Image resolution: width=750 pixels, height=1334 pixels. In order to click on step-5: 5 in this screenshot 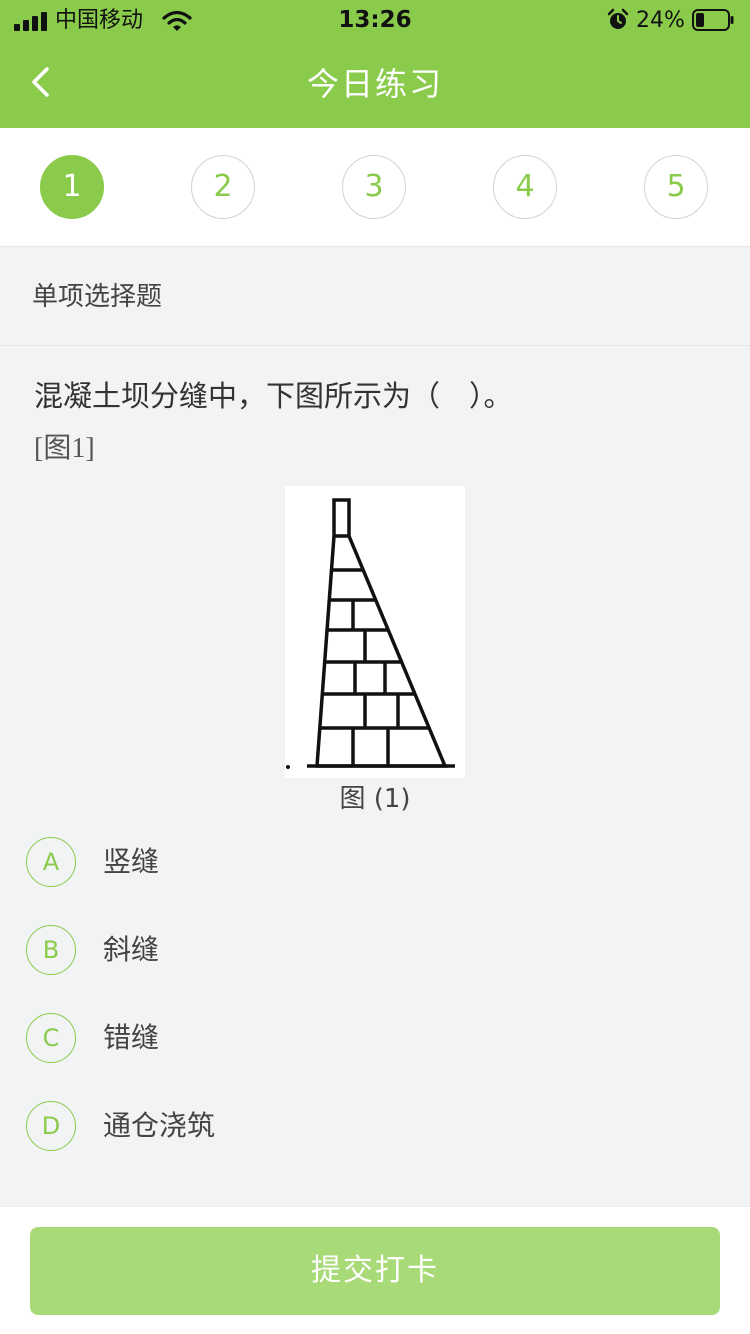, I will do `click(676, 187)`.